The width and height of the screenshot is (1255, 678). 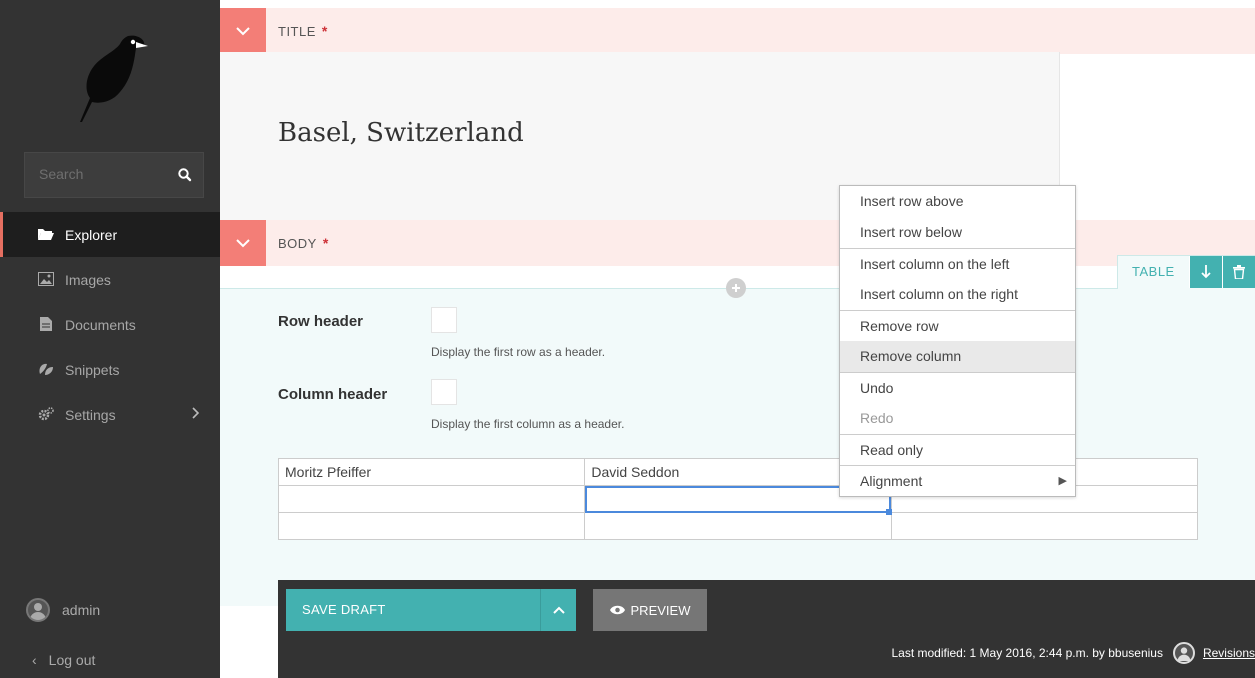 I want to click on preview-button: PREVIEW, so click(x=650, y=610).